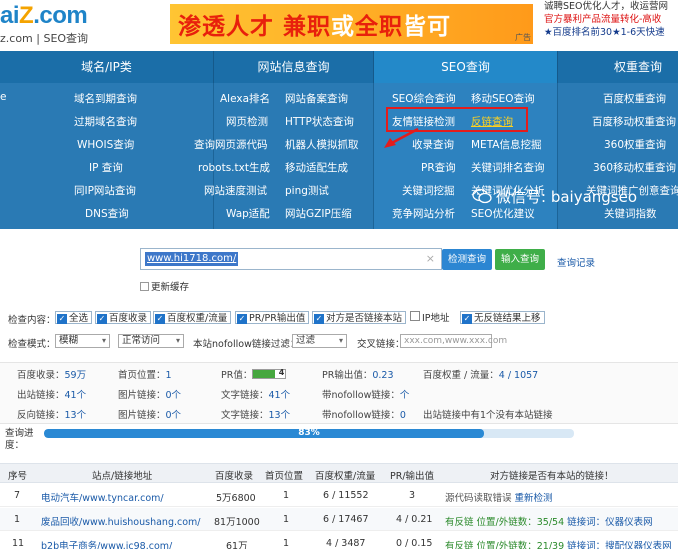  Describe the element at coordinates (247, 121) in the screenshot. I see `menu-page-check: 网页检测` at that location.